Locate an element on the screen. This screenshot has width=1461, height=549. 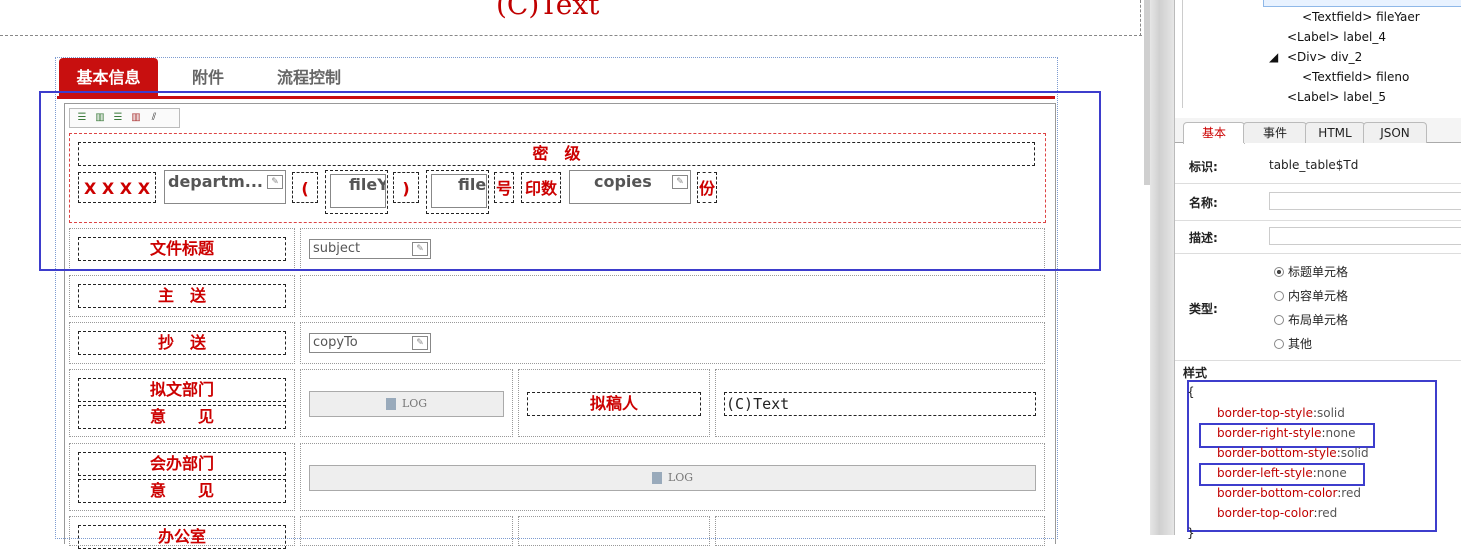
desc-row: 描述: is located at coordinates (1318, 237).